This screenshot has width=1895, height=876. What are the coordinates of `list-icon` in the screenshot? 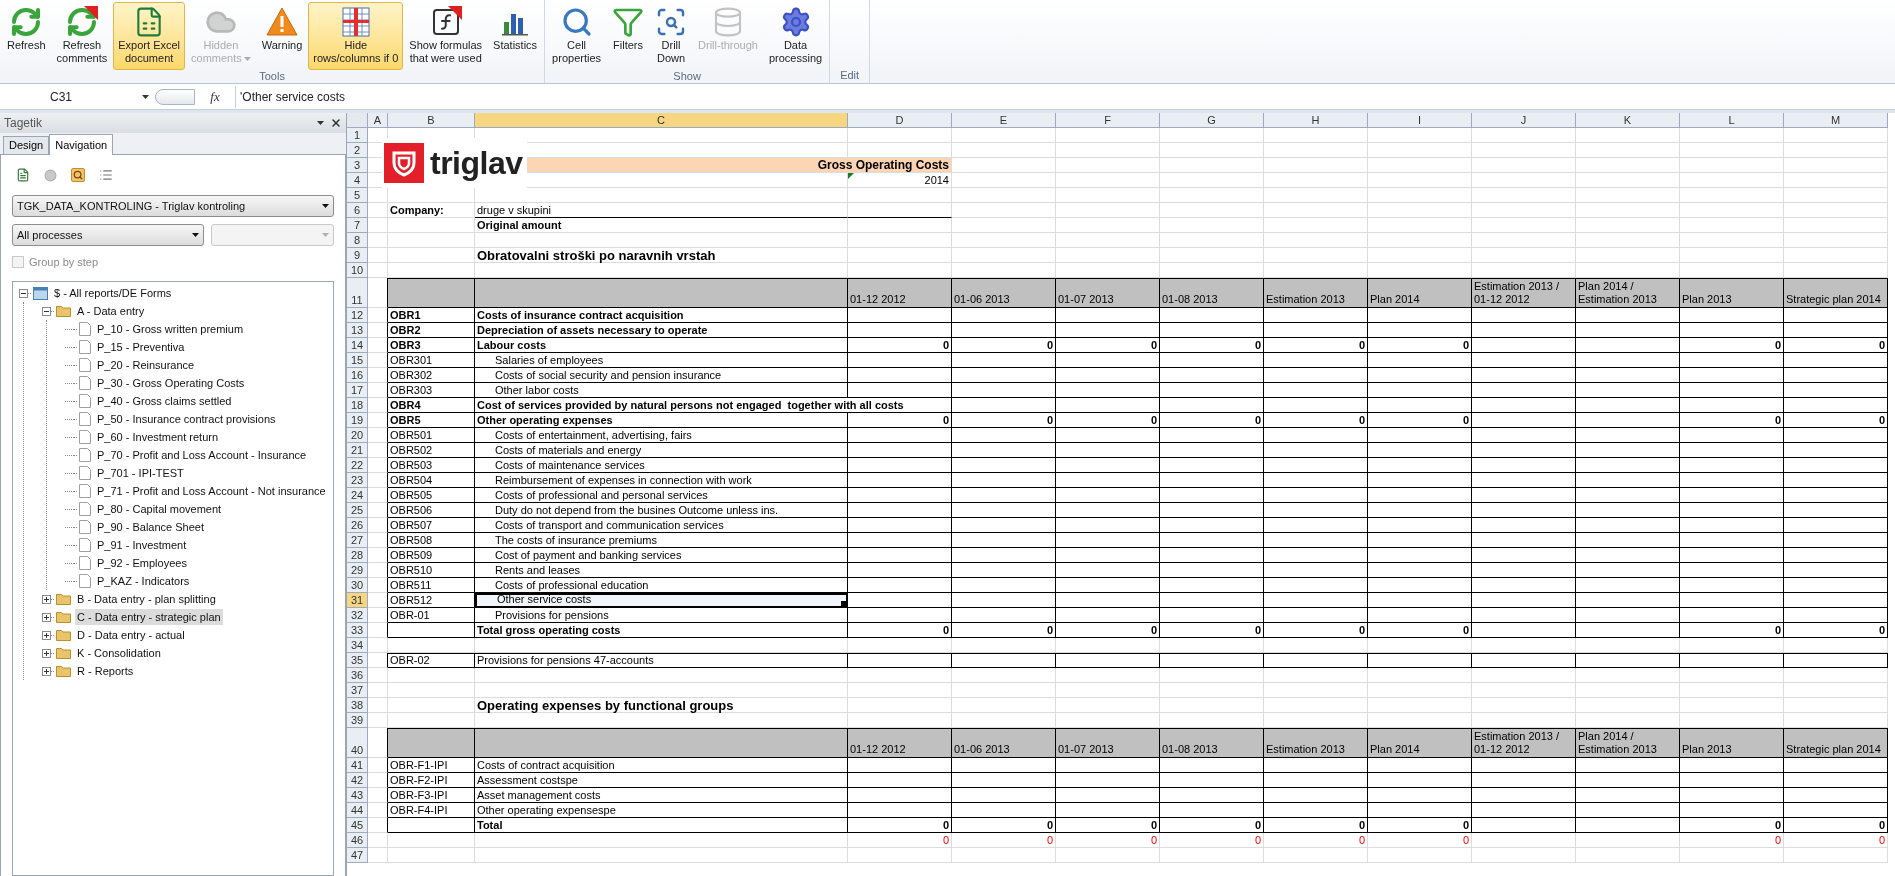 It's located at (106, 175).